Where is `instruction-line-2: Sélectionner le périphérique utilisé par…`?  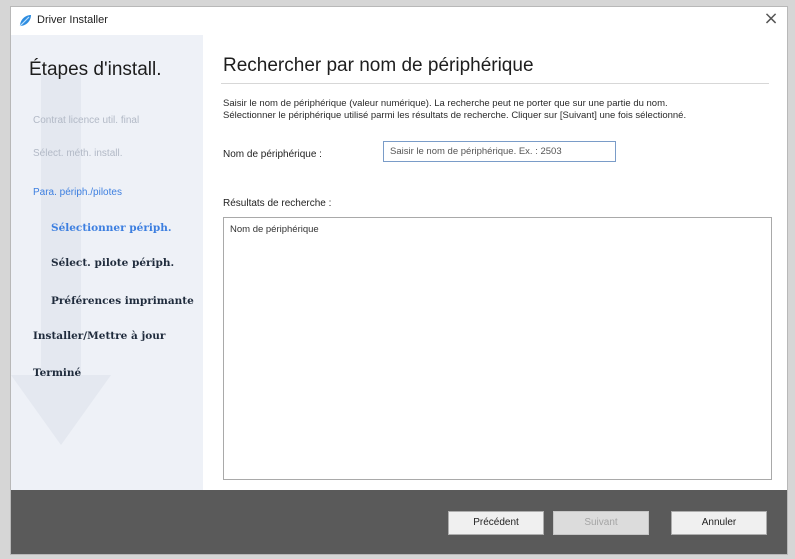
instruction-line-2: Sélectionner le périphérique utilisé par… is located at coordinates (455, 115).